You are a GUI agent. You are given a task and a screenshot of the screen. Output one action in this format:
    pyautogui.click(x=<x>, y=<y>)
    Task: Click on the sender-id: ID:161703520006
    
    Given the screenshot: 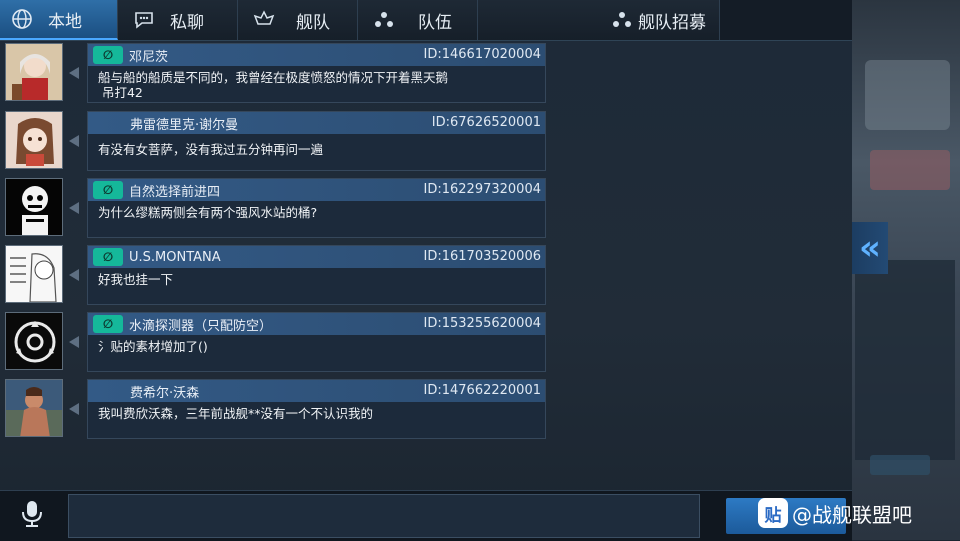 What is the action you would take?
    pyautogui.click(x=482, y=256)
    